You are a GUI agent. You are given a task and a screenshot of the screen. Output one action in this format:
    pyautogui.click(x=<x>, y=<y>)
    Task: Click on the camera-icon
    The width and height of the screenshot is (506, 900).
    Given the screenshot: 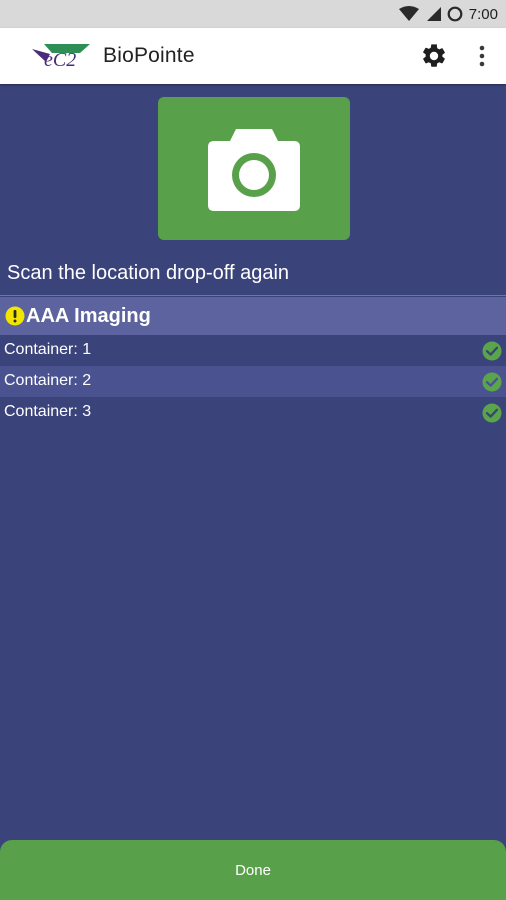 What is the action you would take?
    pyautogui.click(x=254, y=169)
    